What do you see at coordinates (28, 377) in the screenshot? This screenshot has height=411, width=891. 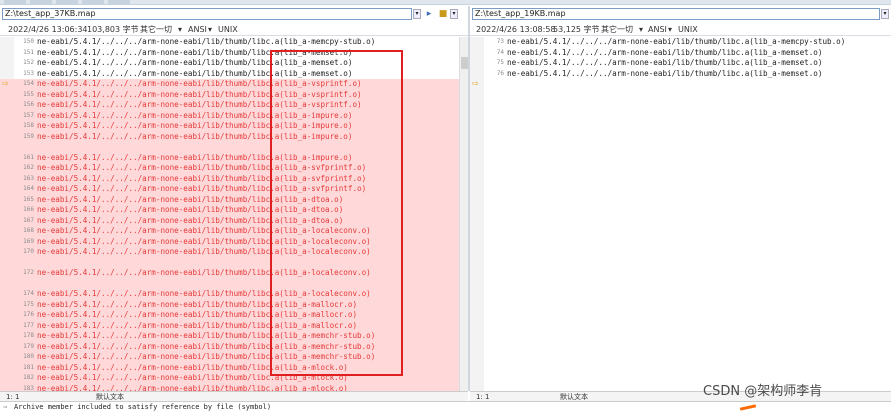 I see `line-number: 182` at bounding box center [28, 377].